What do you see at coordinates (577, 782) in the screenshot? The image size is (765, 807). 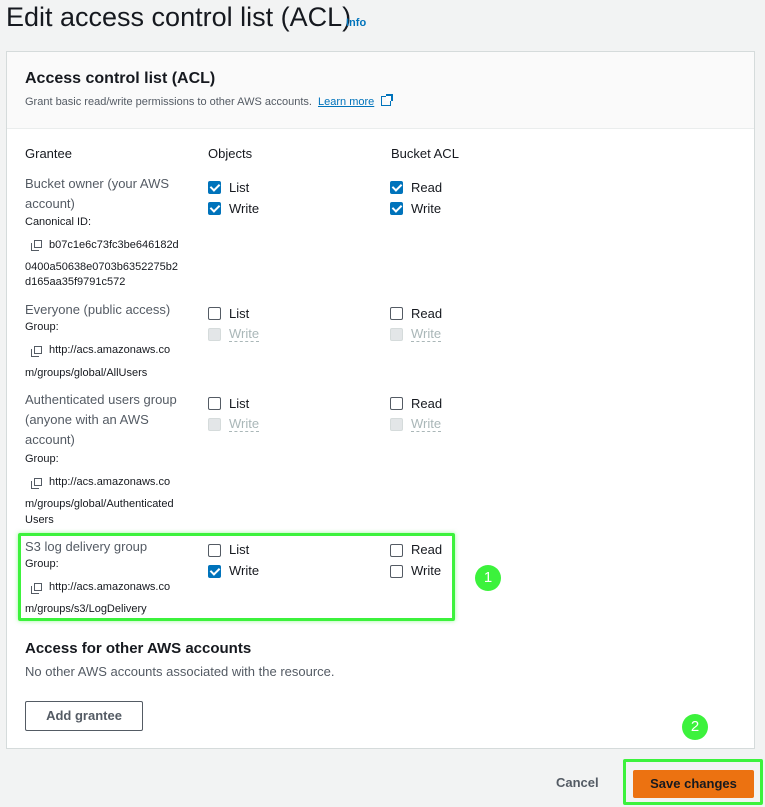 I see `cancel-button: Cancel` at bounding box center [577, 782].